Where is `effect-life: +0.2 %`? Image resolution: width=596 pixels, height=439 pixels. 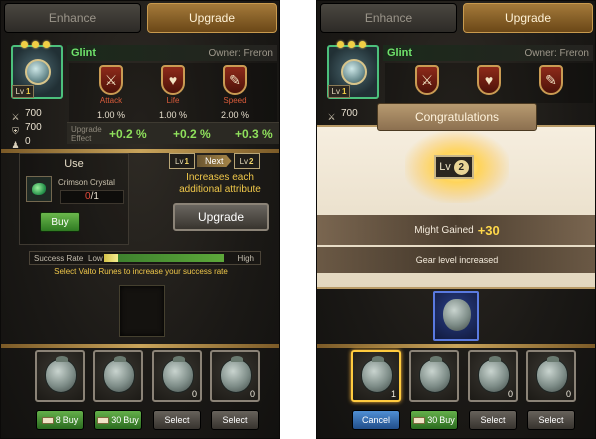 effect-life: +0.2 % is located at coordinates (192, 134).